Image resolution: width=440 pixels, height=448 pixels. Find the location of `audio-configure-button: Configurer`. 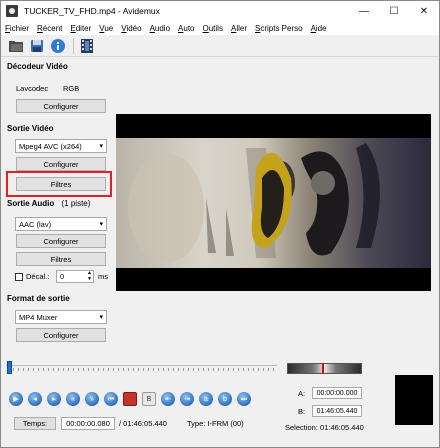

audio-configure-button: Configurer is located at coordinates (61, 241).